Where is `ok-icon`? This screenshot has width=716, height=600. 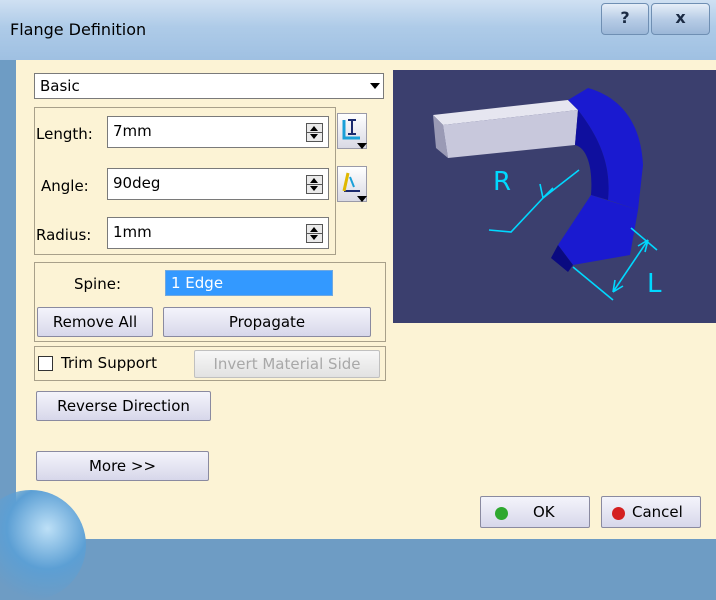 ok-icon is located at coordinates (501, 513).